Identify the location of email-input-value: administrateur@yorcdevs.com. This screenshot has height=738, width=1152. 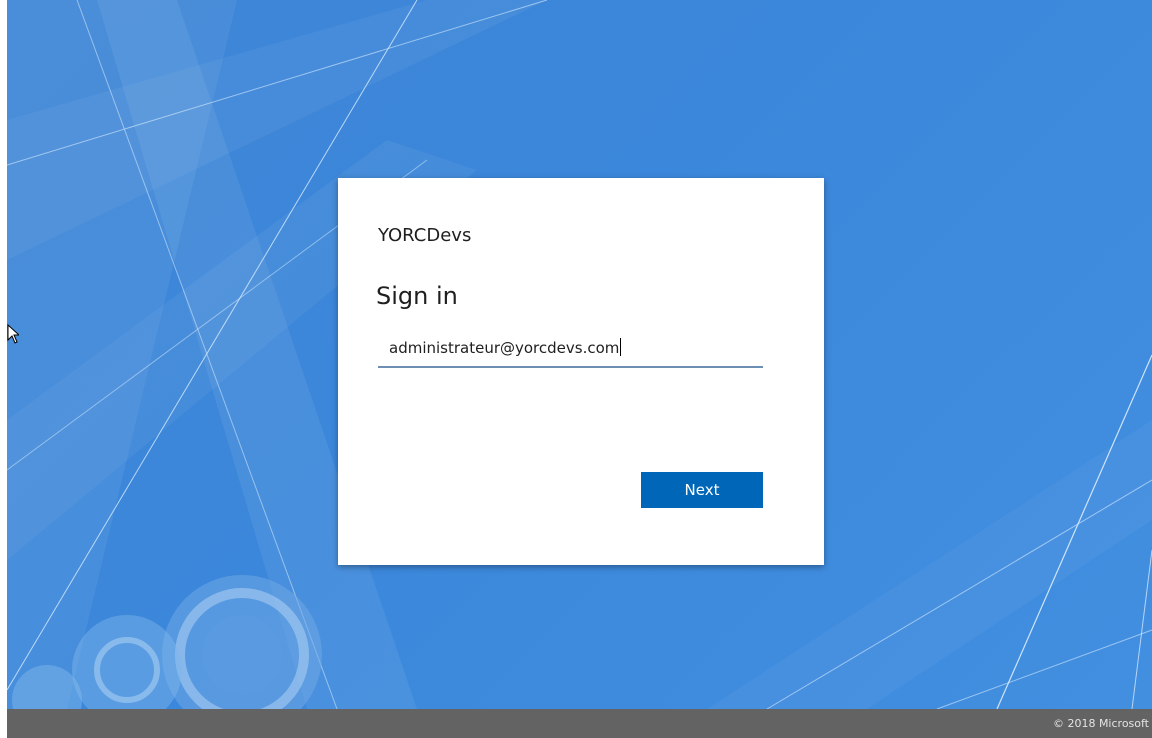
(505, 347).